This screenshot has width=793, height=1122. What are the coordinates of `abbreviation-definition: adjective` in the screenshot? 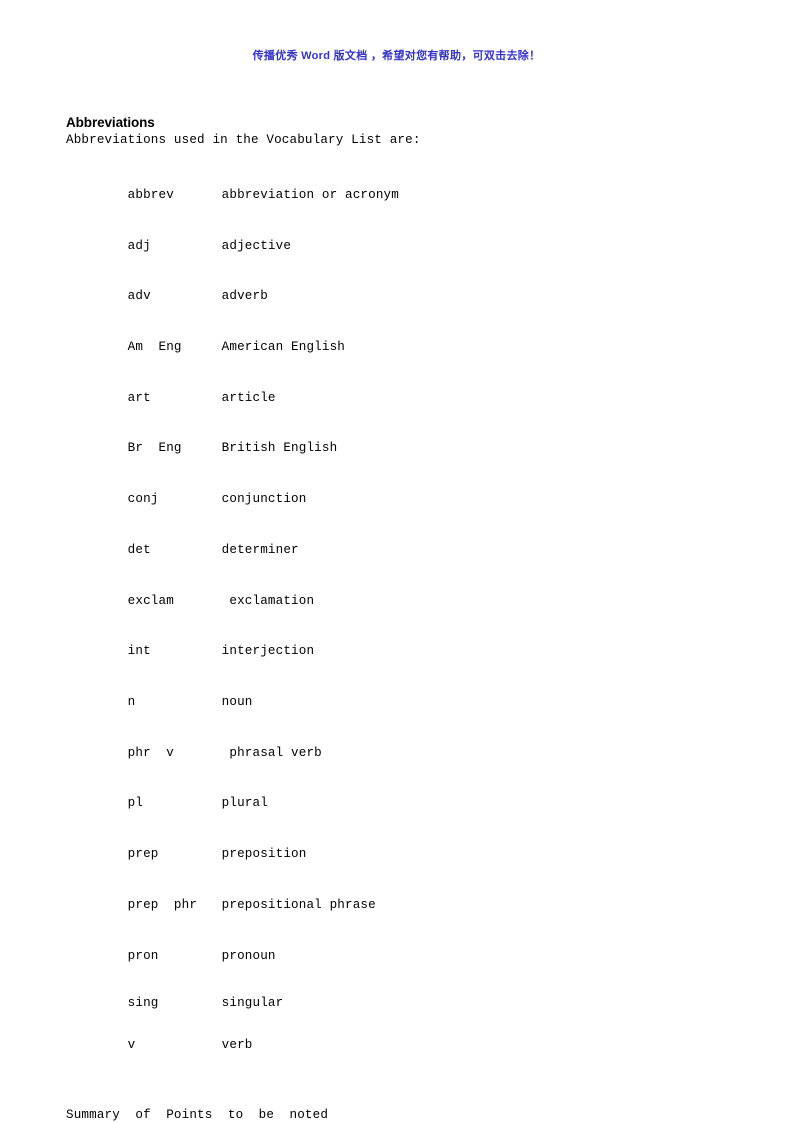 It's located at (256, 245).